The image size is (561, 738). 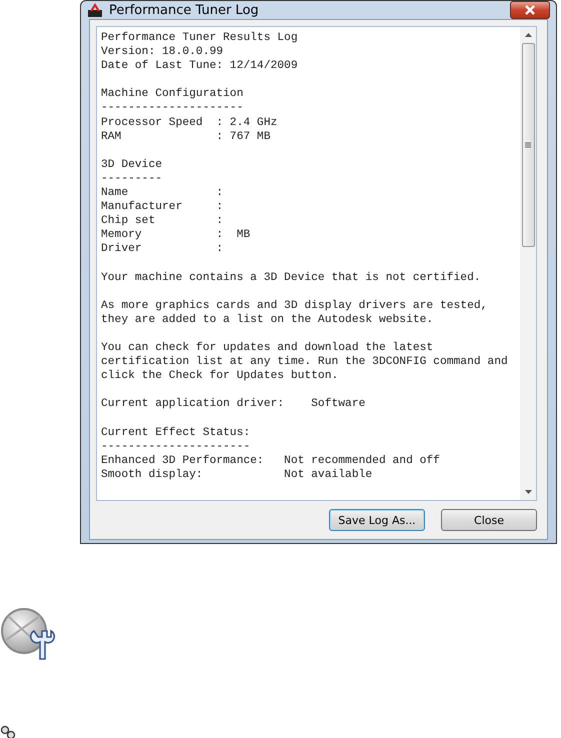 What do you see at coordinates (528, 263) in the screenshot?
I see `scrollbar` at bounding box center [528, 263].